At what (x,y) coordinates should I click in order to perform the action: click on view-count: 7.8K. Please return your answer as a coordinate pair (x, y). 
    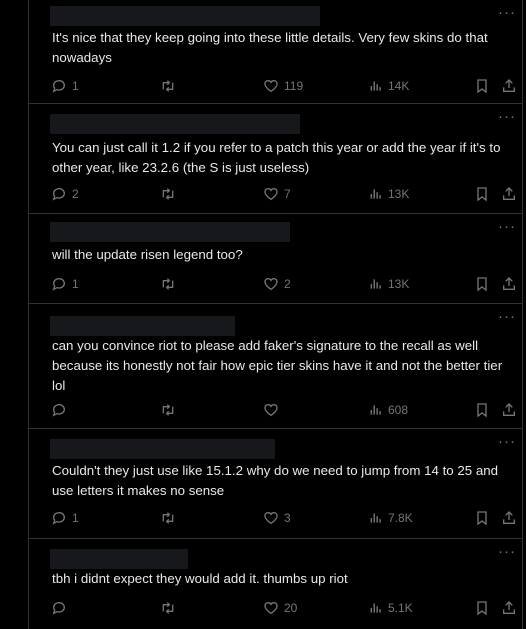
    Looking at the image, I should click on (400, 518).